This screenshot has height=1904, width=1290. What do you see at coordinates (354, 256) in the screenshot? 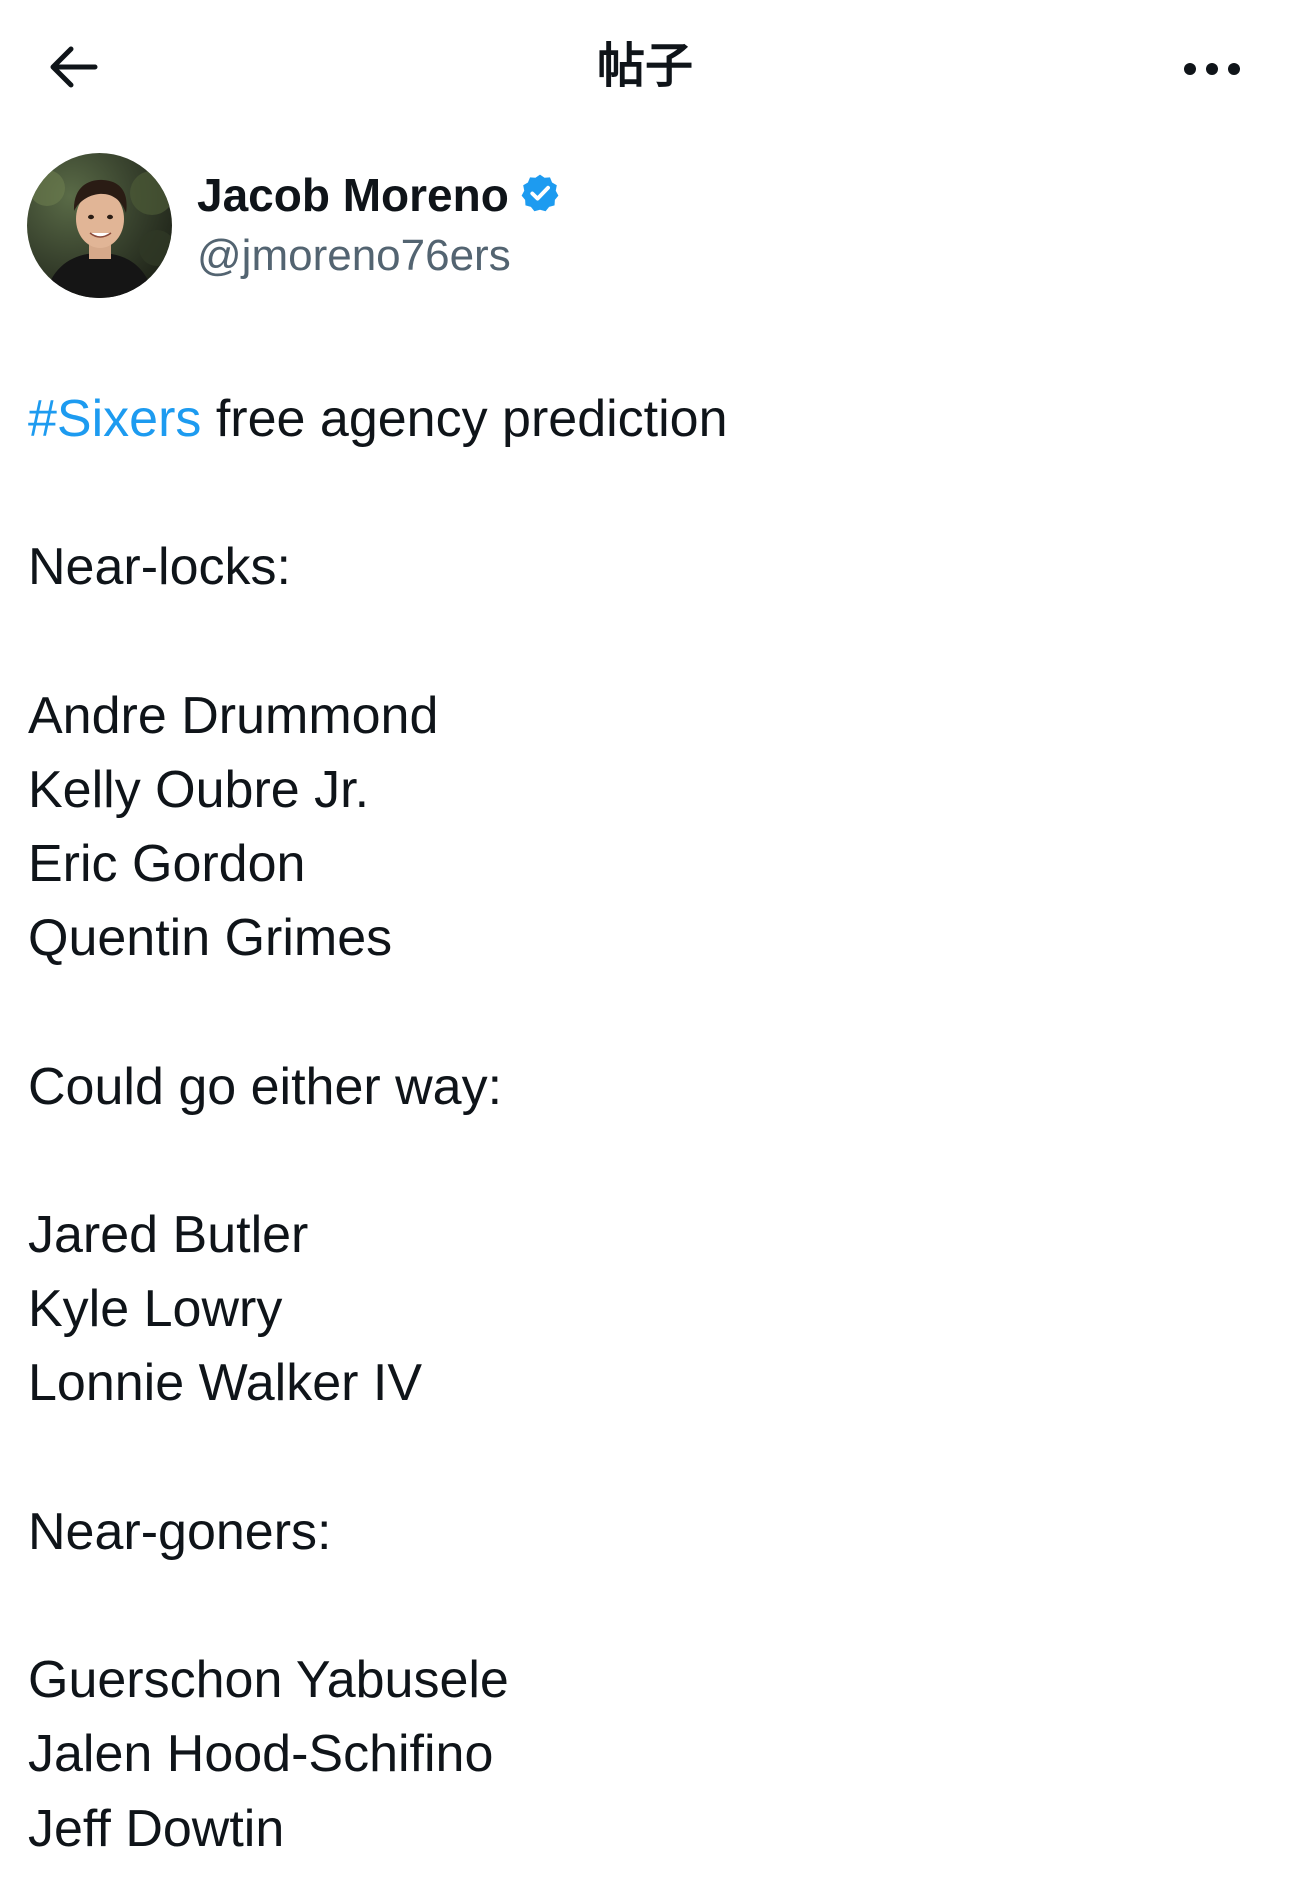
I see `user-handle: @jmoreno76ers` at bounding box center [354, 256].